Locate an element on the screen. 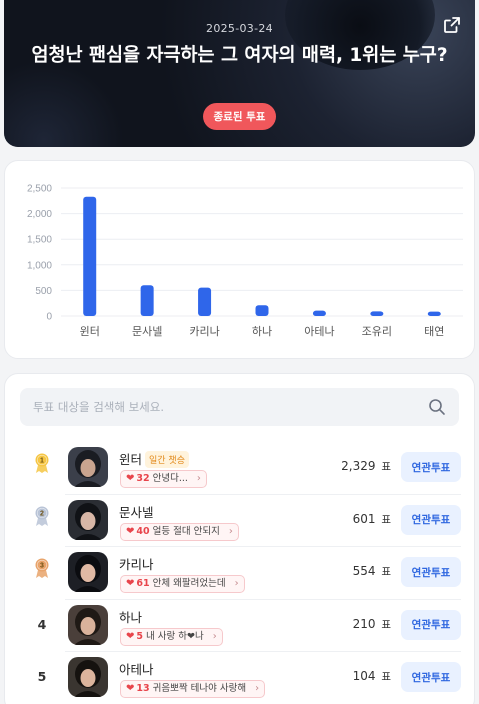 This screenshot has width=479, height=704. bar-윈터 is located at coordinates (90, 256).